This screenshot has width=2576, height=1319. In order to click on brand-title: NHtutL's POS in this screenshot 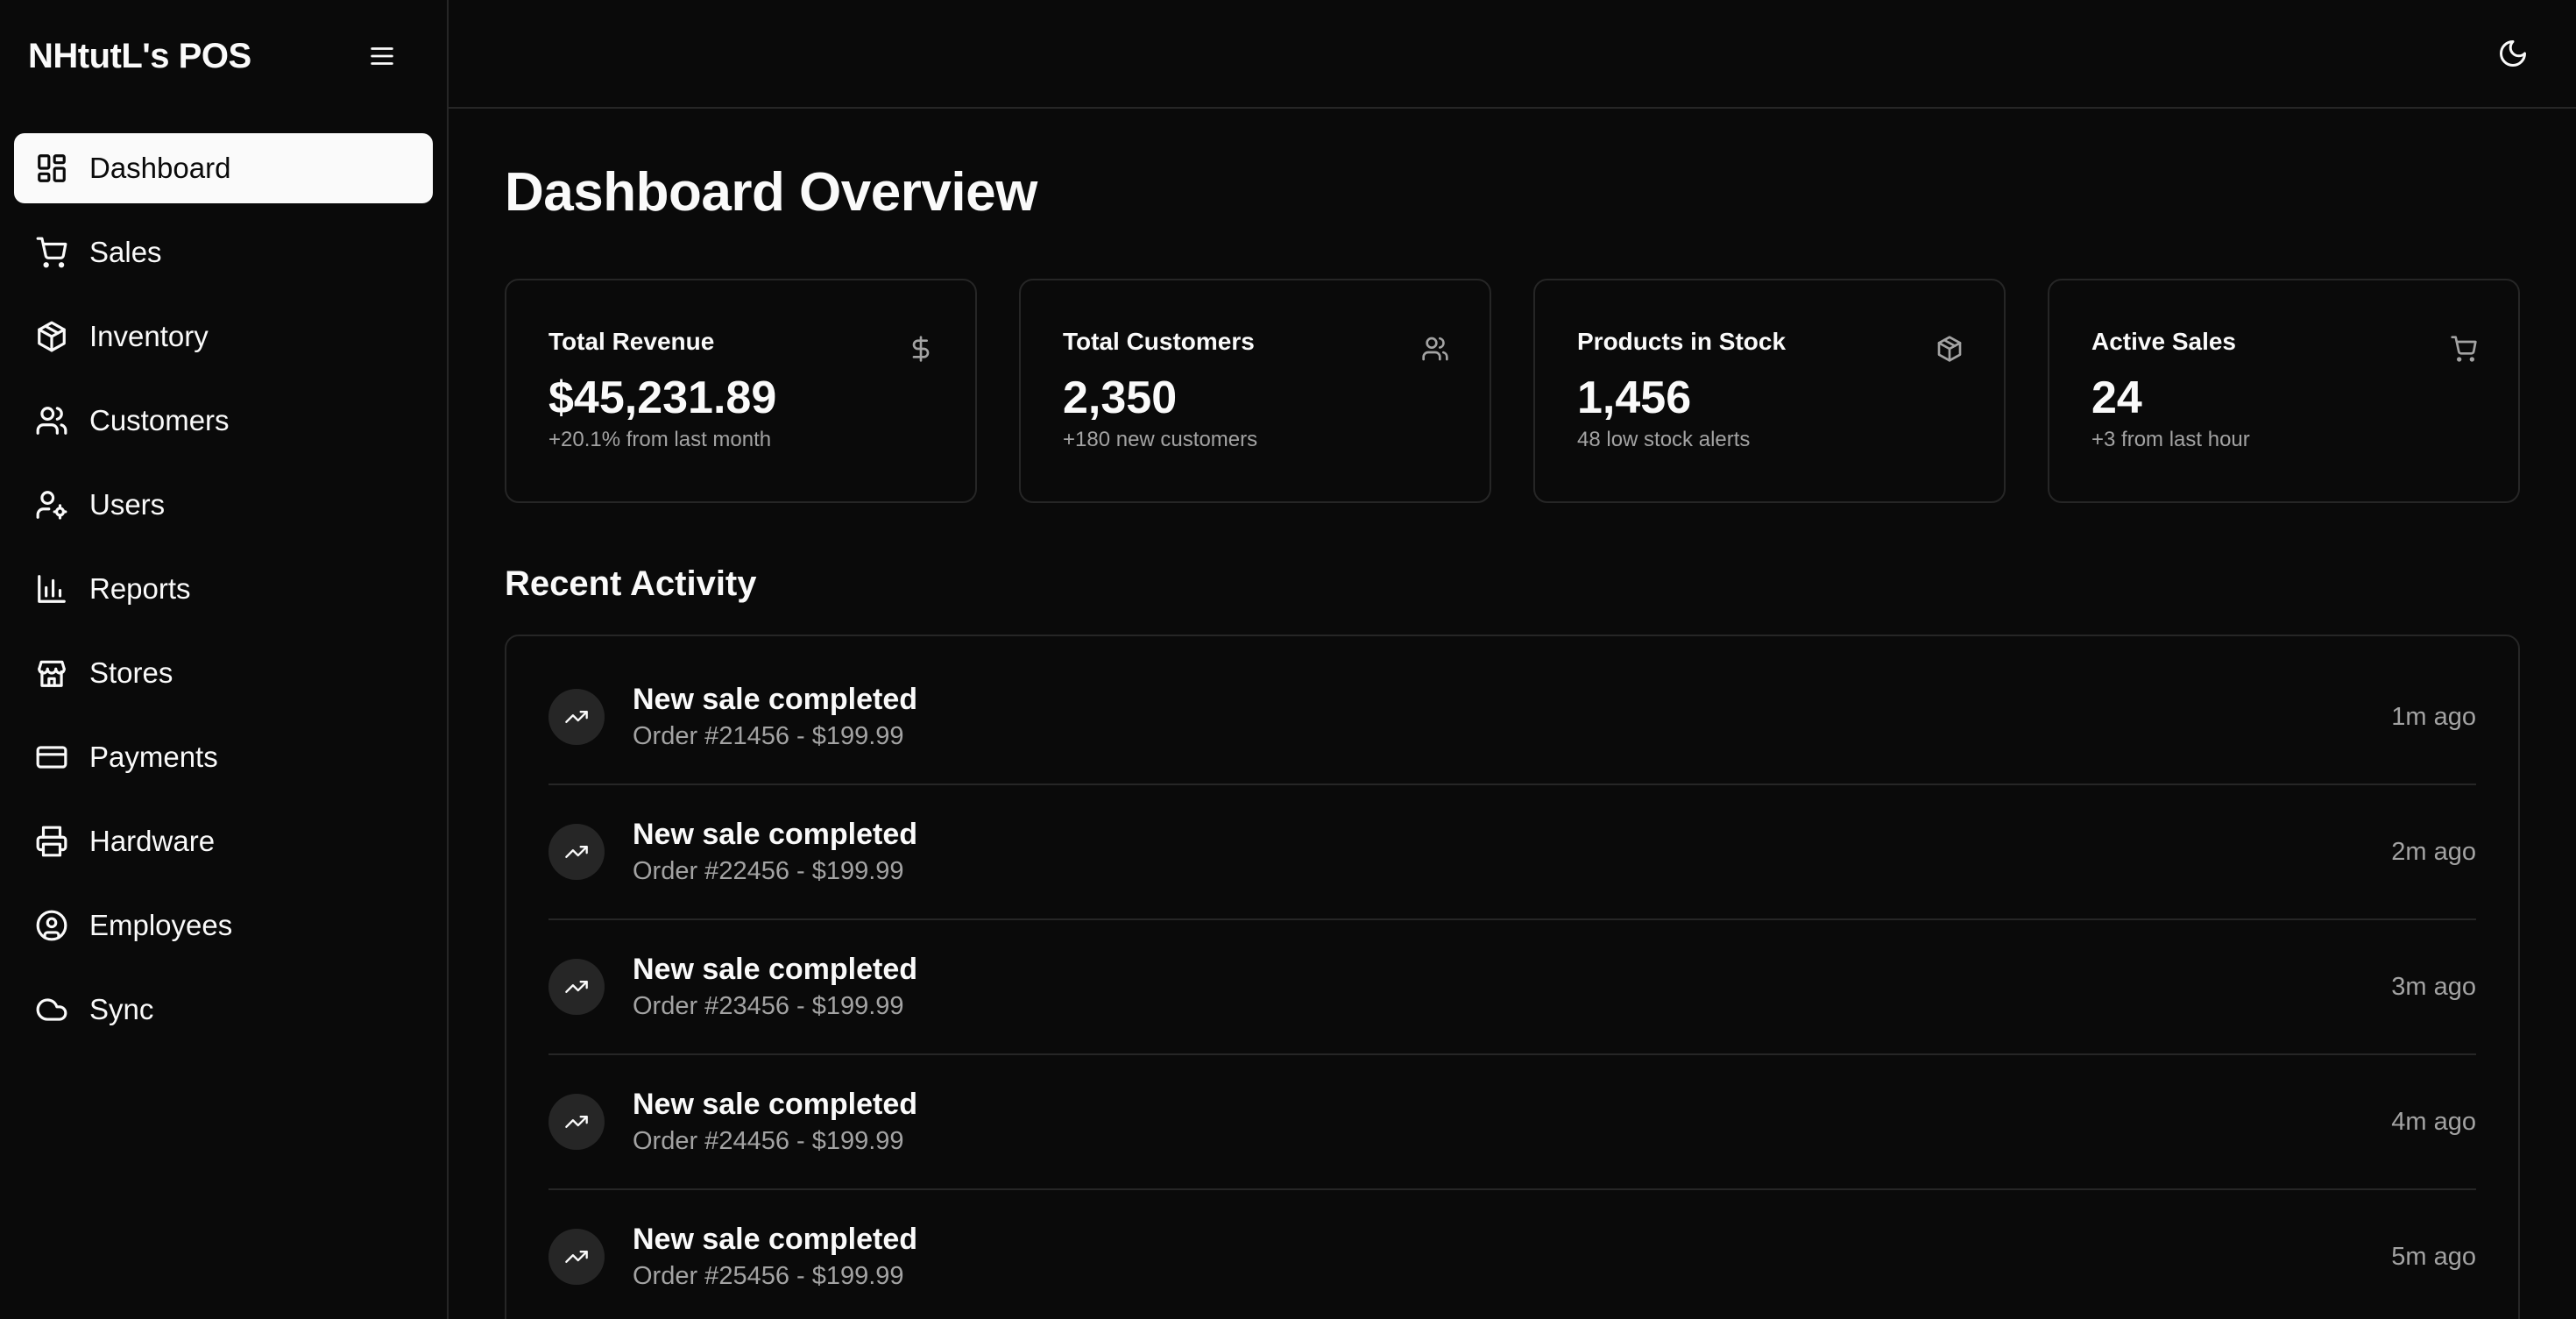, I will do `click(139, 55)`.